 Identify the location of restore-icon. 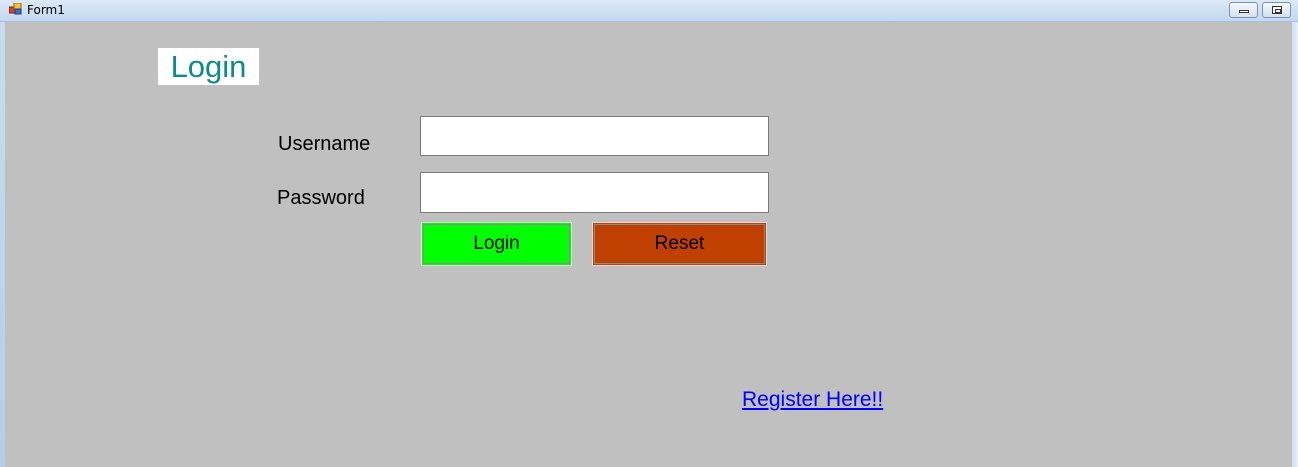
(1277, 10).